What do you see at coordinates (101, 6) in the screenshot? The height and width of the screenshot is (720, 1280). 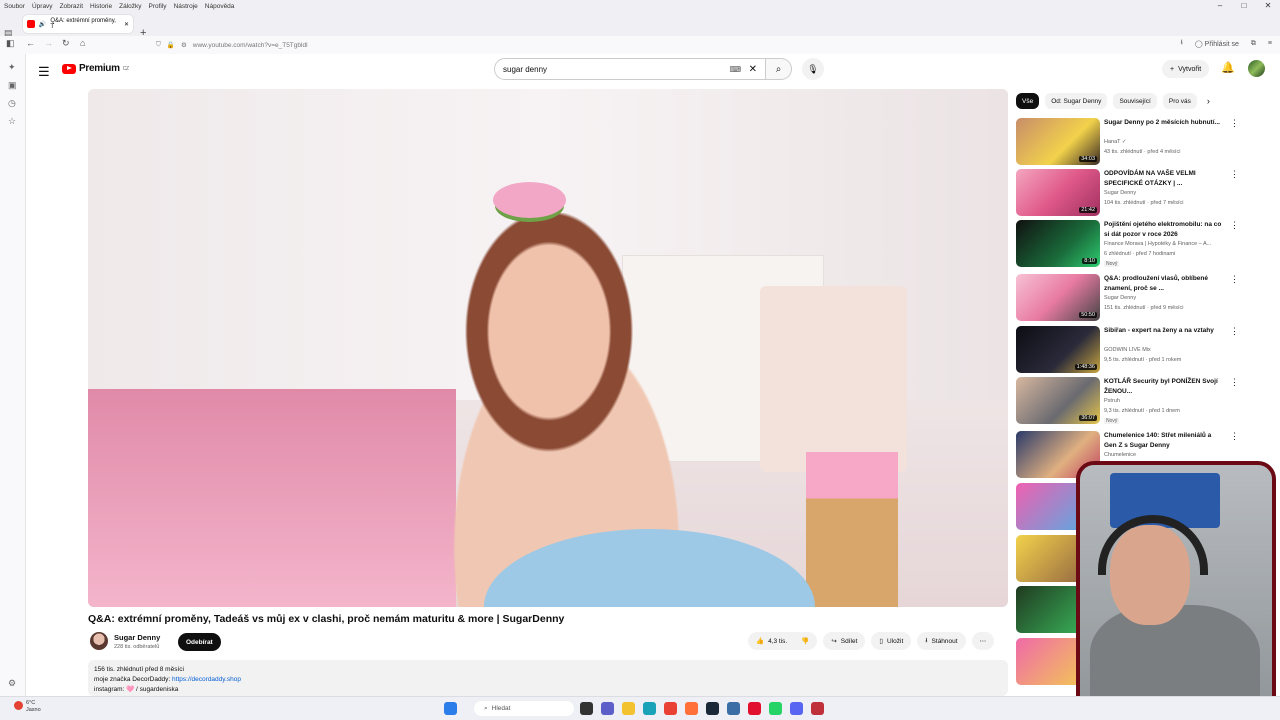 I see `menu-item: Historie` at bounding box center [101, 6].